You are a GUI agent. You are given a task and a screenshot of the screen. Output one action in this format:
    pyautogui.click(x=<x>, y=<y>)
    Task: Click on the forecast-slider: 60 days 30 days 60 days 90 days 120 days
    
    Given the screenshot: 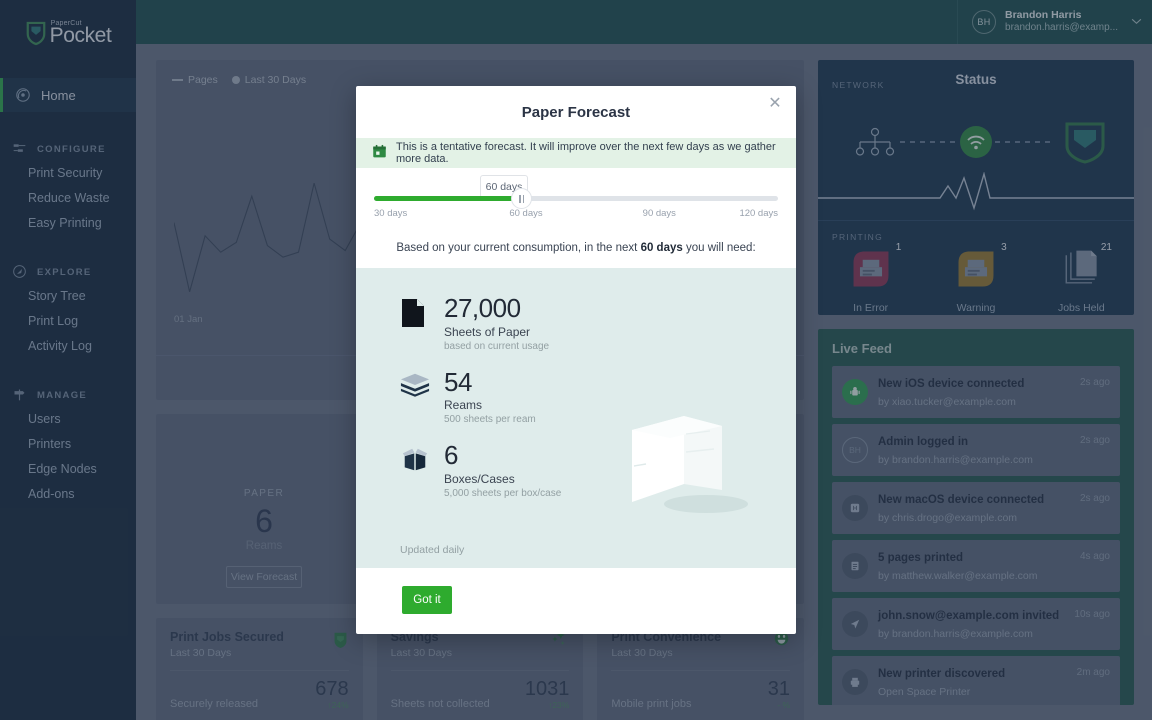 What is the action you would take?
    pyautogui.click(x=576, y=202)
    